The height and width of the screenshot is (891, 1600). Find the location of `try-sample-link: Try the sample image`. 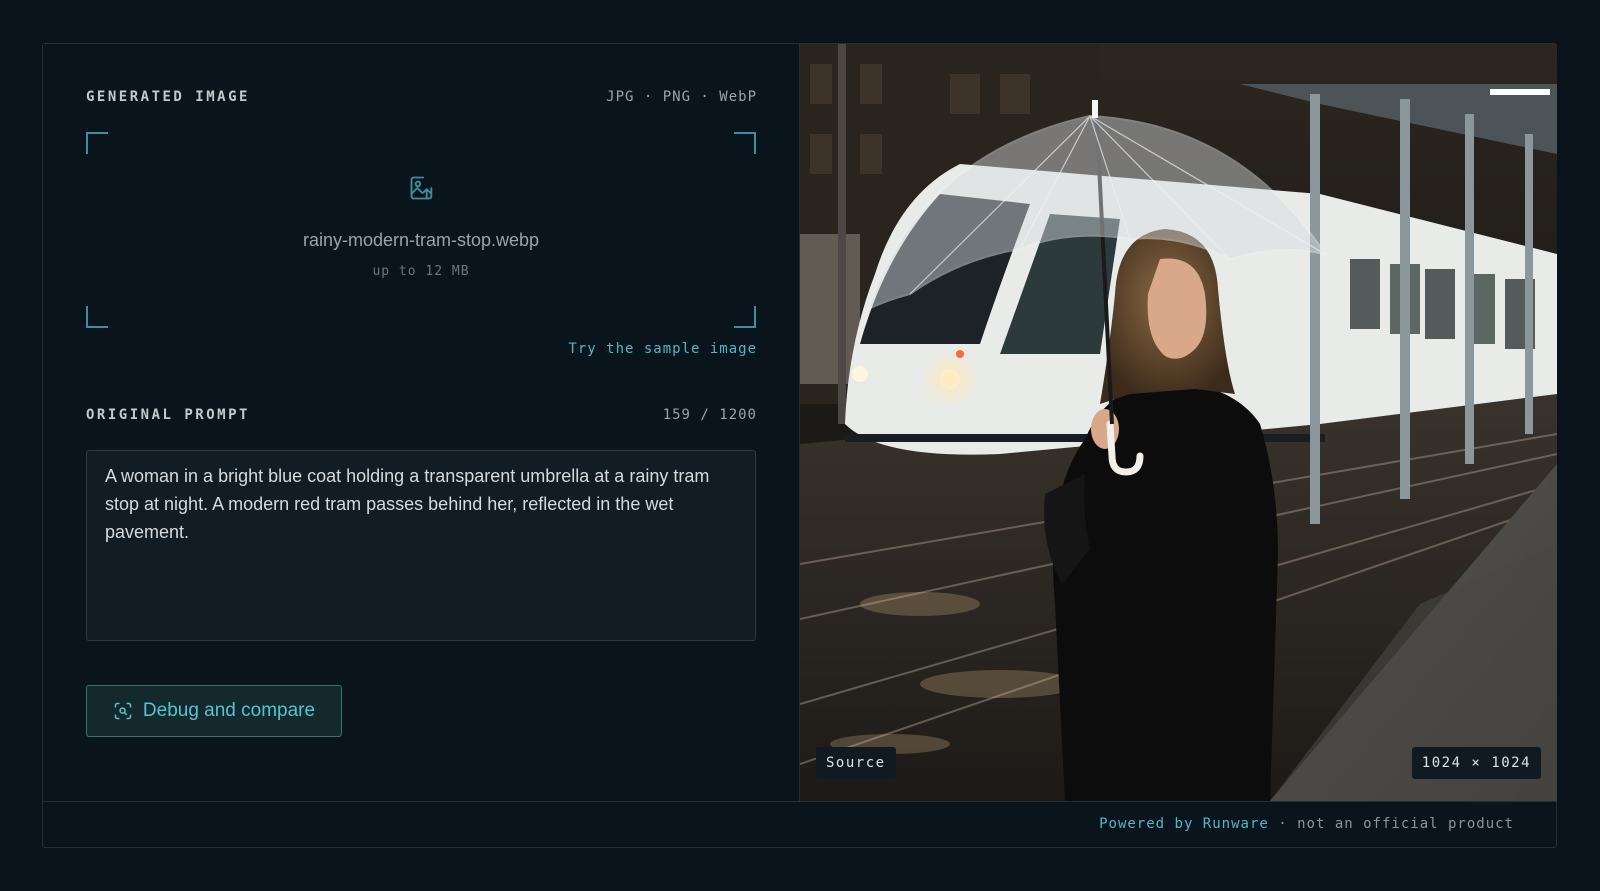

try-sample-link: Try the sample image is located at coordinates (662, 349).